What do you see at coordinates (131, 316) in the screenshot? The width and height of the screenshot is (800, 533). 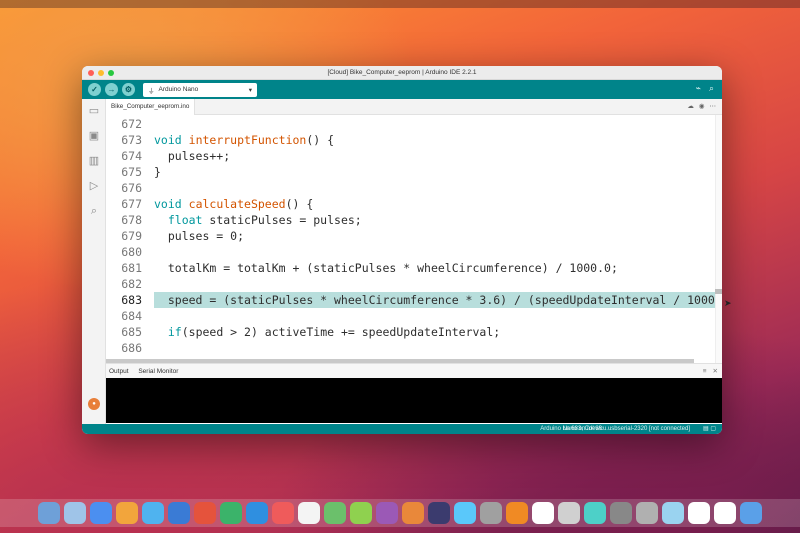 I see `line-number: 684` at bounding box center [131, 316].